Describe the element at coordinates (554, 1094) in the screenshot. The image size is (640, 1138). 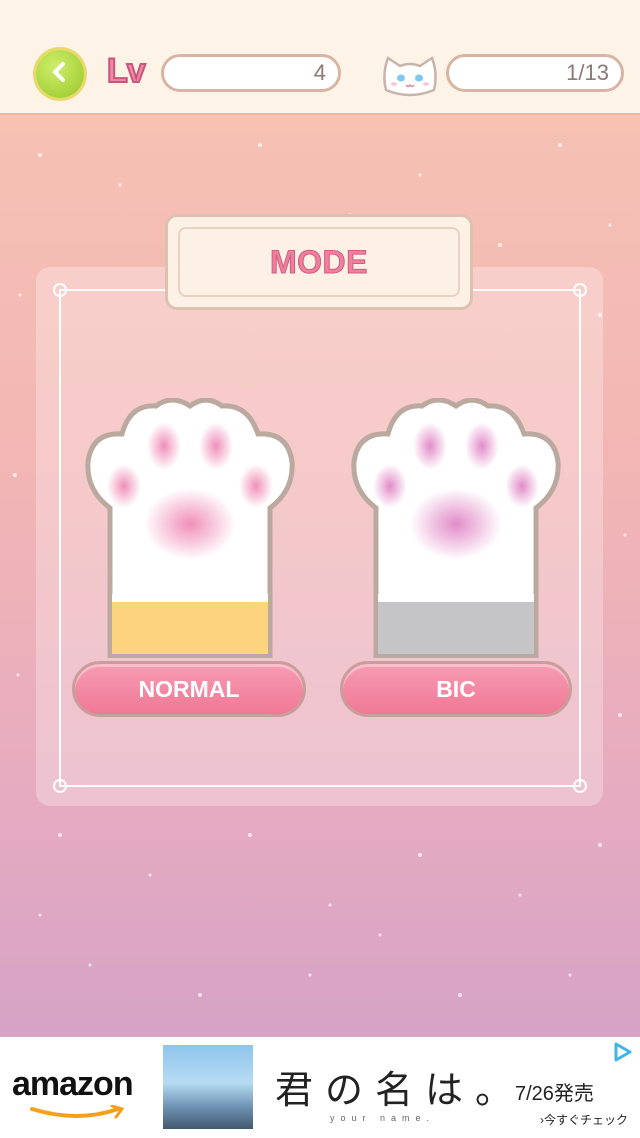
I see `ad-release-date: 7/26発売` at that location.